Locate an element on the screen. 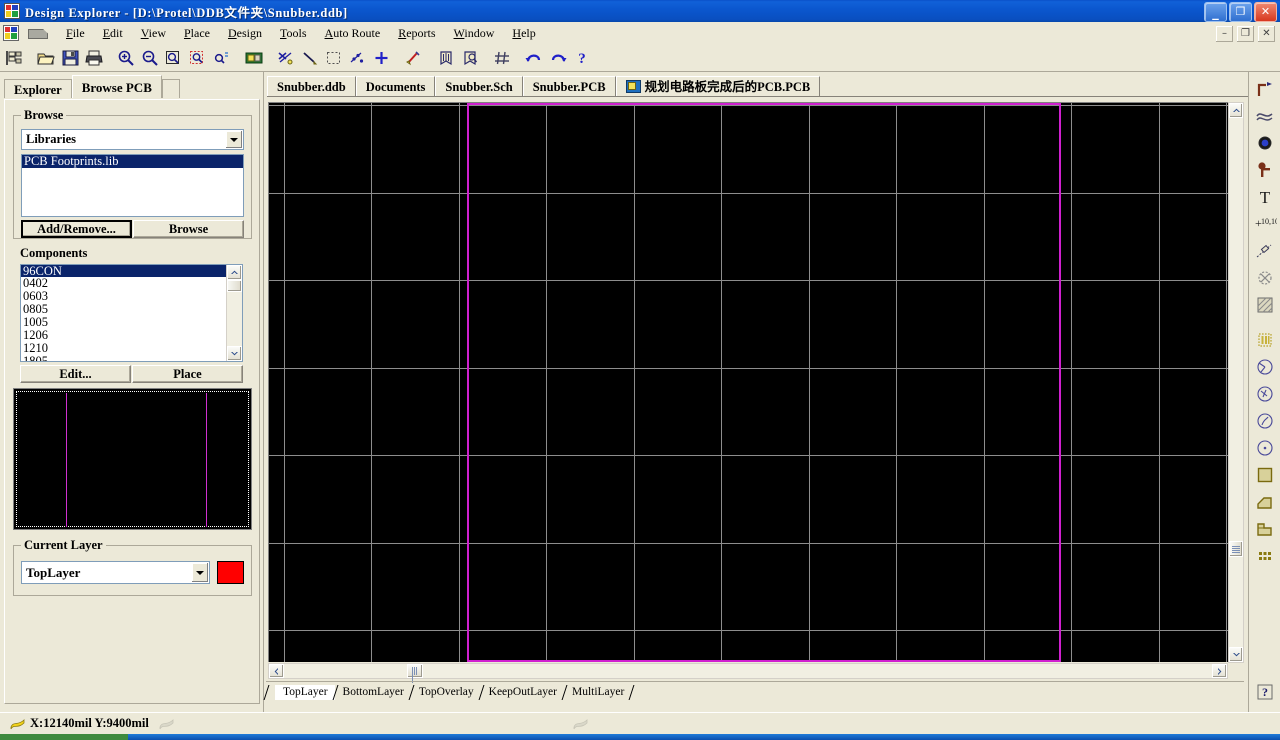  save-icon is located at coordinates (70, 58).